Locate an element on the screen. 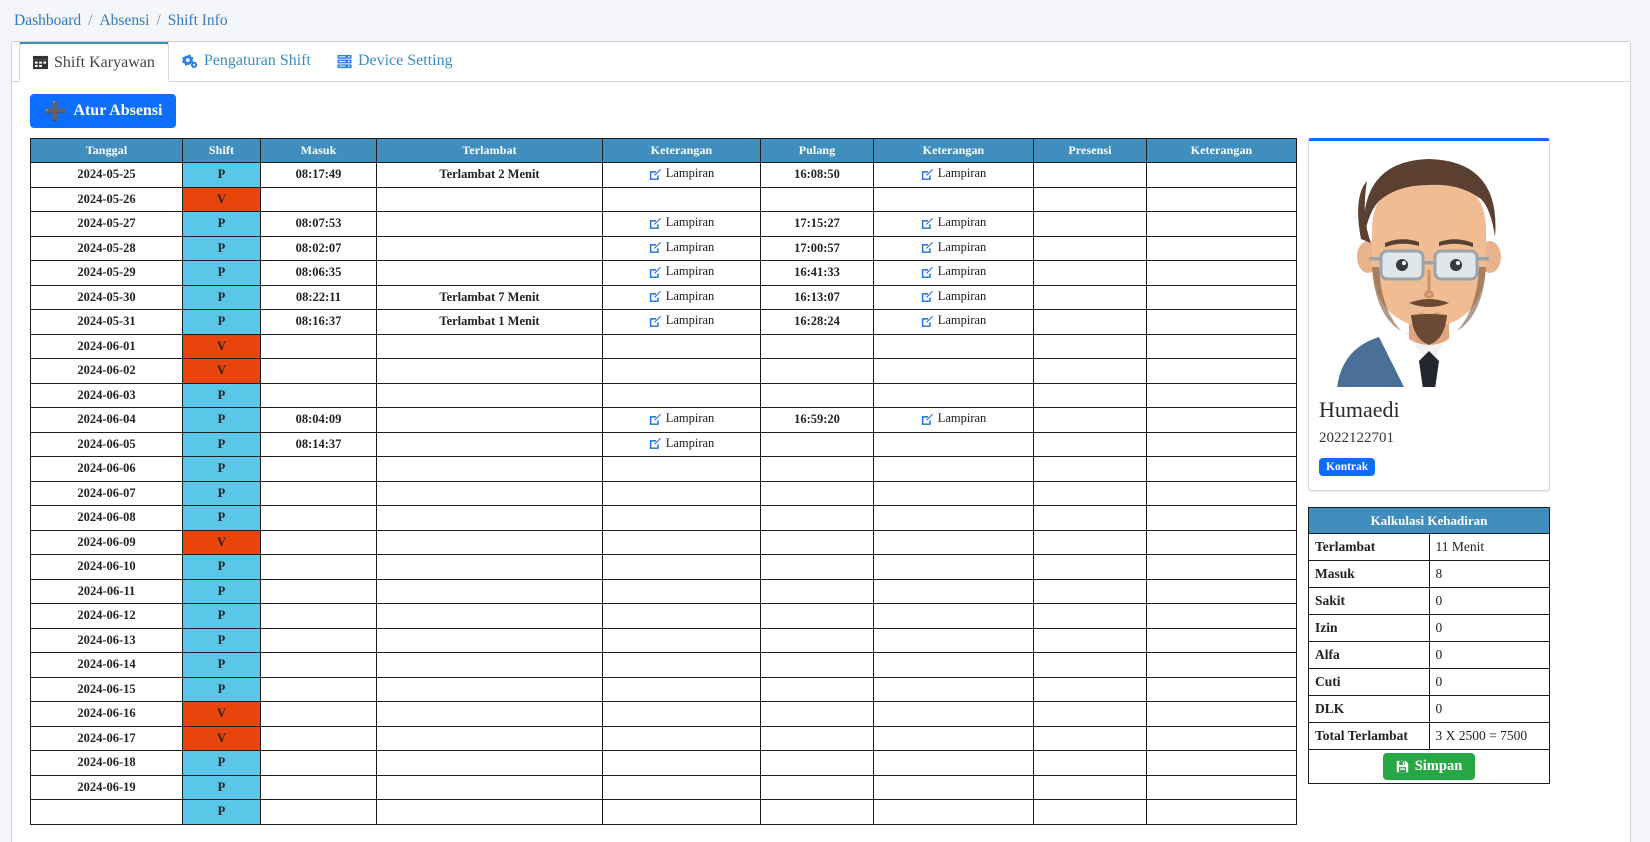 This screenshot has height=842, width=1650. tab-pengaturan-shift: Pengaturan Shift is located at coordinates (246, 61).